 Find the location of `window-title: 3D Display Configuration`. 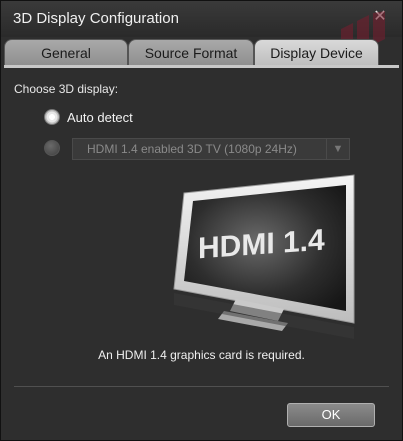

window-title: 3D Display Configuration is located at coordinates (96, 18).